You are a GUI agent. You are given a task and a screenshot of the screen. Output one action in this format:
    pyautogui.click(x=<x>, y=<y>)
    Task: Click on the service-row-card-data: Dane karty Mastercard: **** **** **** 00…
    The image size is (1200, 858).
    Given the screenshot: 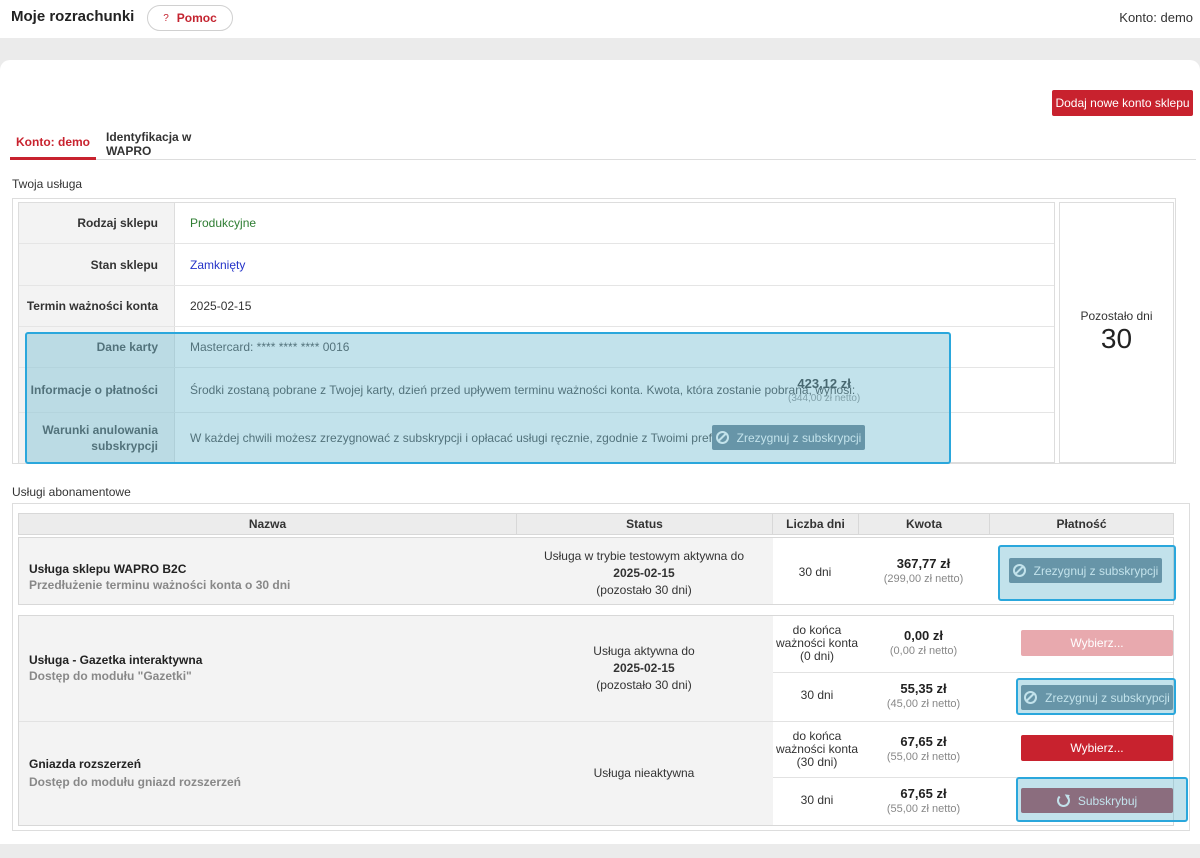 What is the action you would take?
    pyautogui.click(x=536, y=347)
    